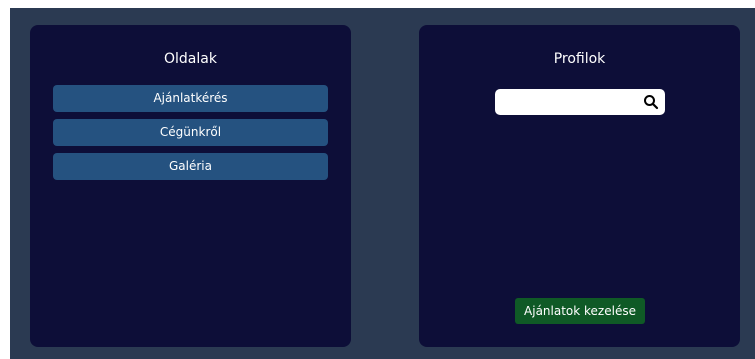  What do you see at coordinates (190, 132) in the screenshot?
I see `page-button-cegunkrol: Cégünkről` at bounding box center [190, 132].